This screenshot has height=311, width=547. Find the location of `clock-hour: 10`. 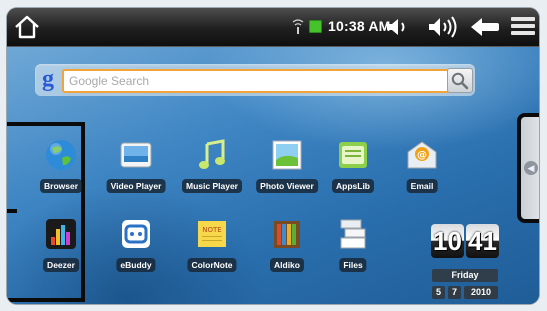

clock-hour: 10 is located at coordinates (447, 241).